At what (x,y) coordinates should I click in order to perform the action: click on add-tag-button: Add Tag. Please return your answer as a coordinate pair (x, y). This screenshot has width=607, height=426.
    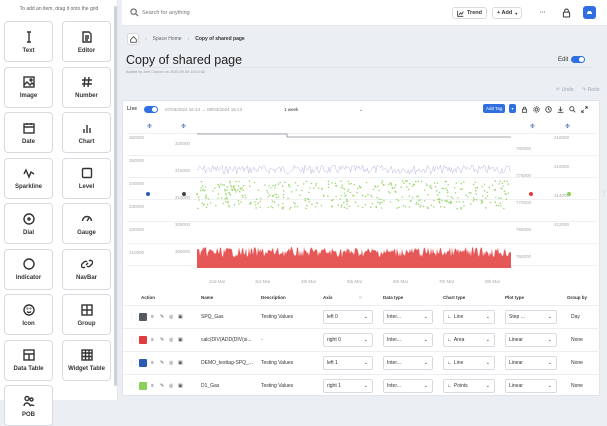
    Looking at the image, I should click on (494, 108).